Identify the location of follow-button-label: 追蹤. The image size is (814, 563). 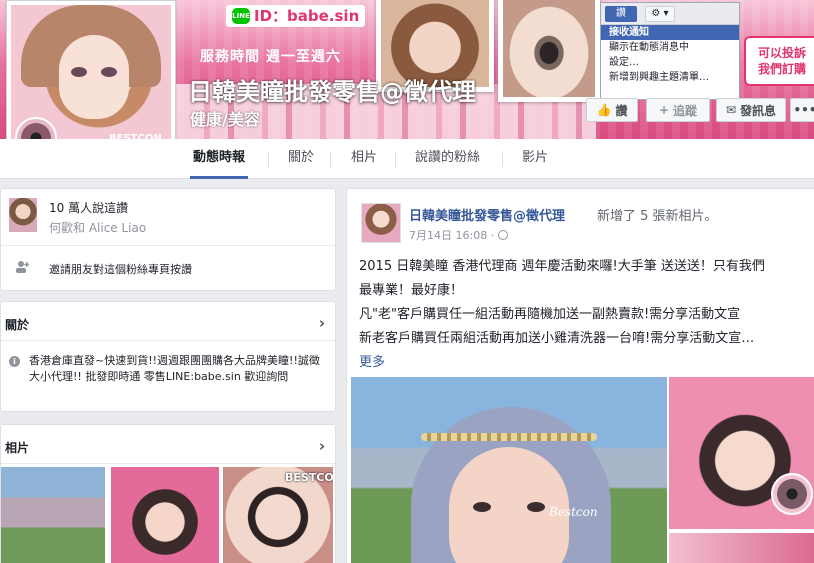
(685, 110).